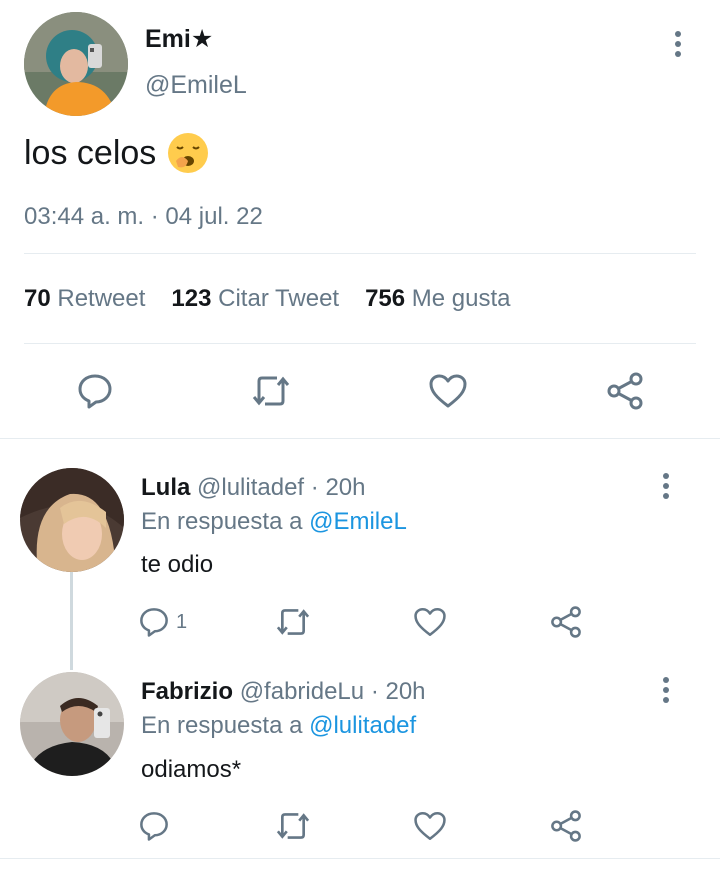 This screenshot has height=870, width=720. Describe the element at coordinates (362, 725) in the screenshot. I see `reply-context-mention: @lulitadef` at that location.